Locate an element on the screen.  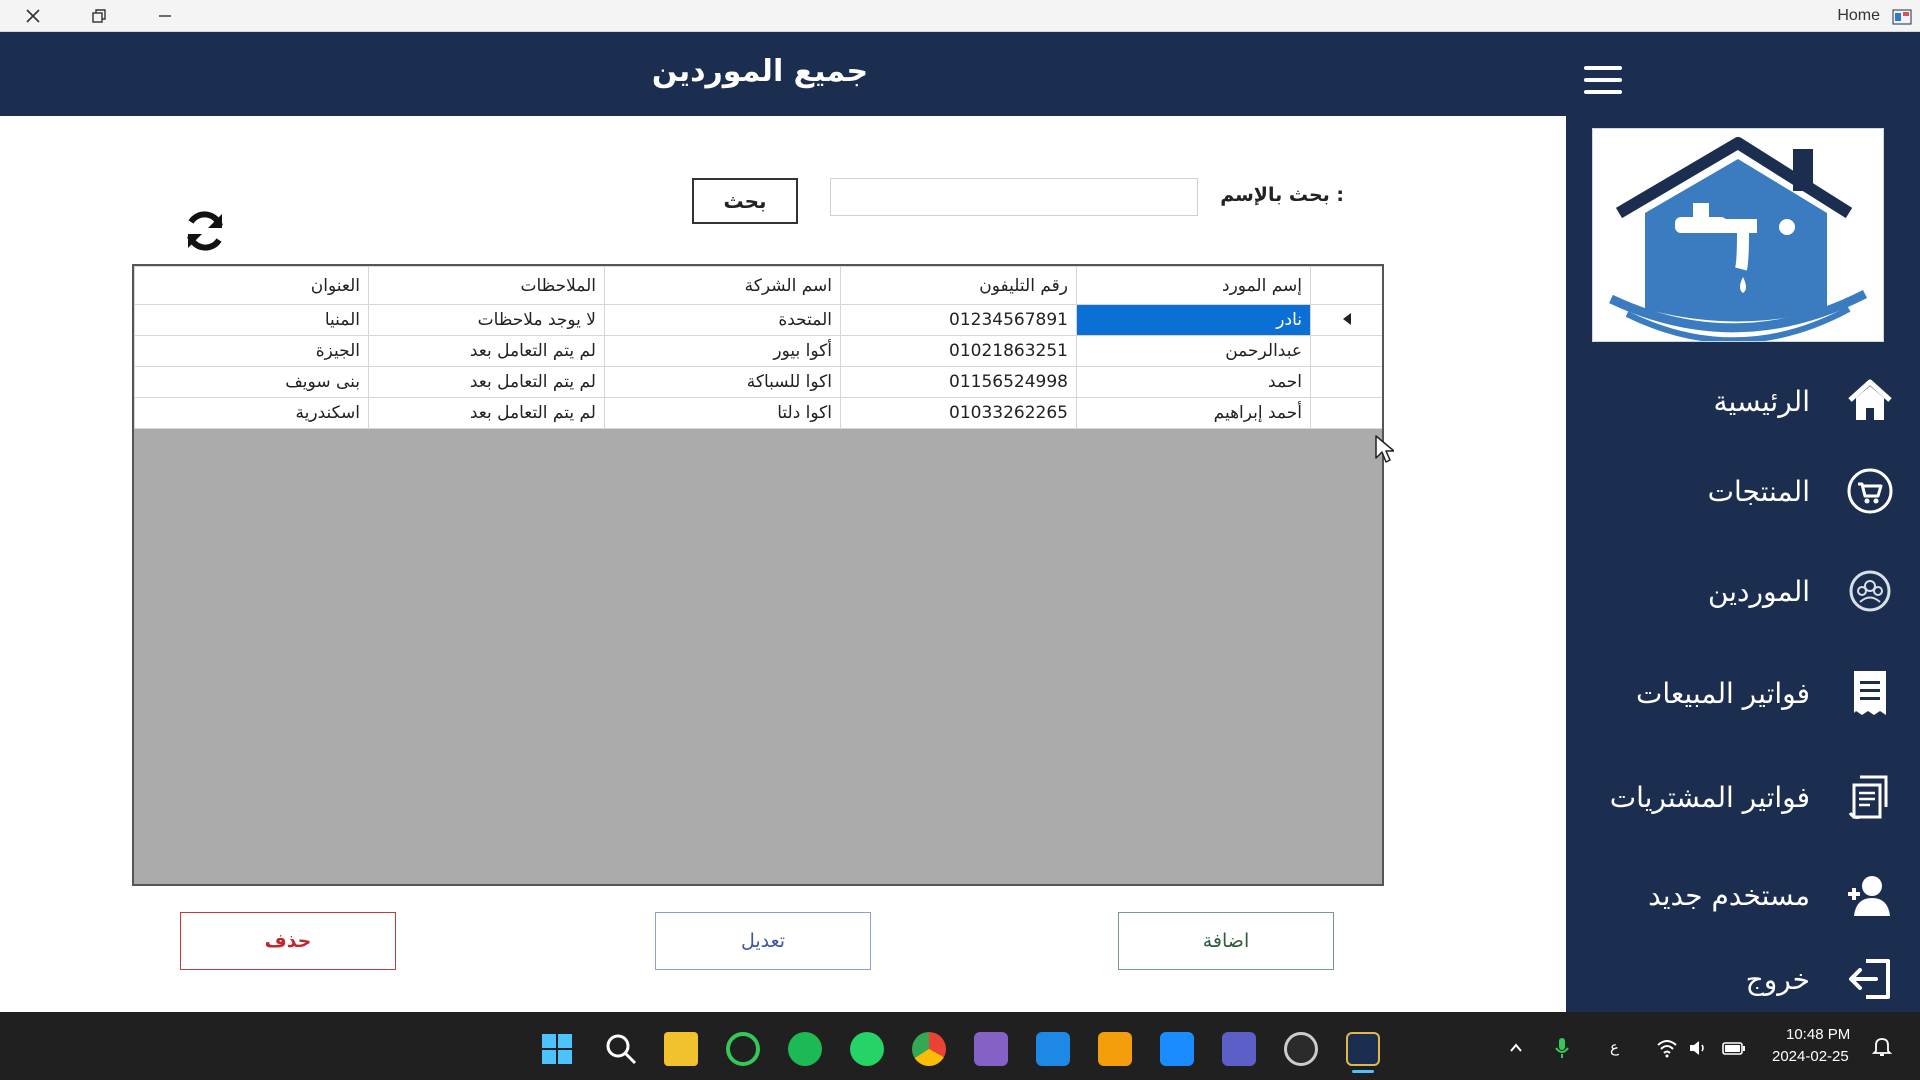
start-button is located at coordinates (557, 1049).